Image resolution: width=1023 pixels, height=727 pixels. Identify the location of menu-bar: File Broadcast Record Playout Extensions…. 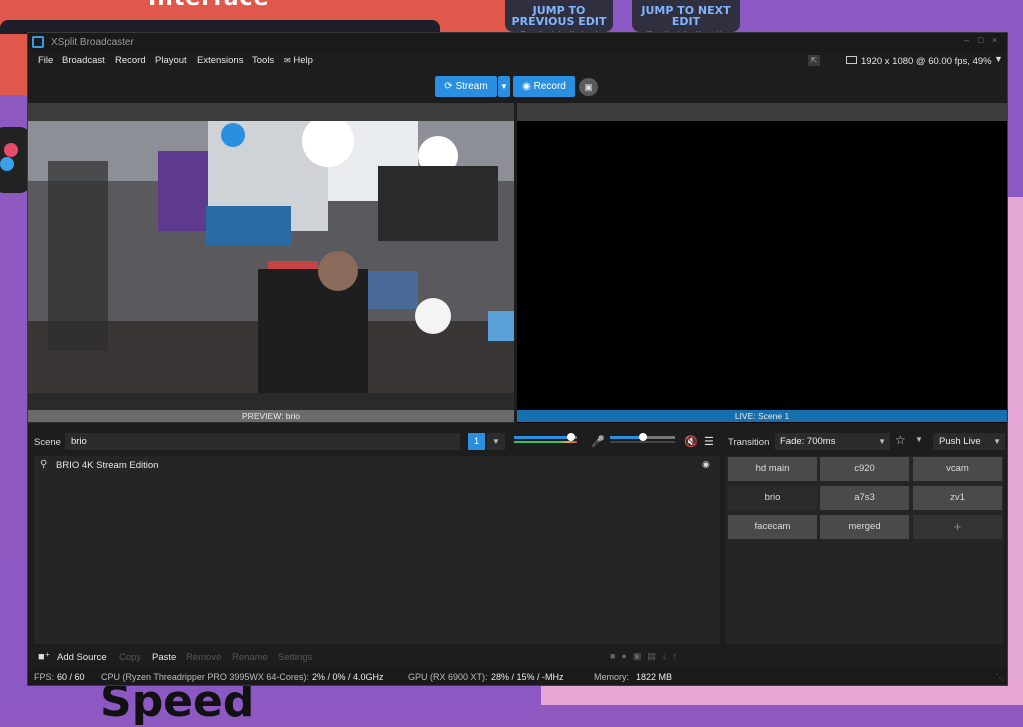
(517, 60).